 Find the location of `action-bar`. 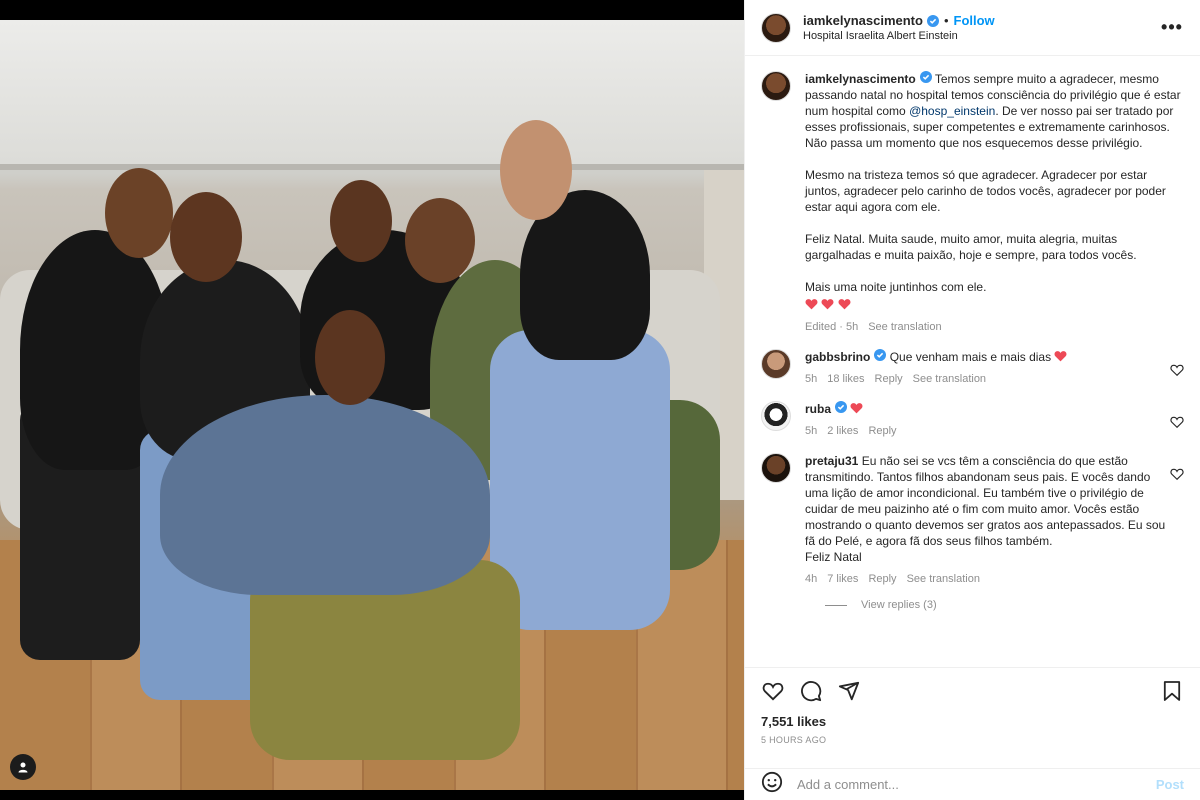

action-bar is located at coordinates (972, 691).